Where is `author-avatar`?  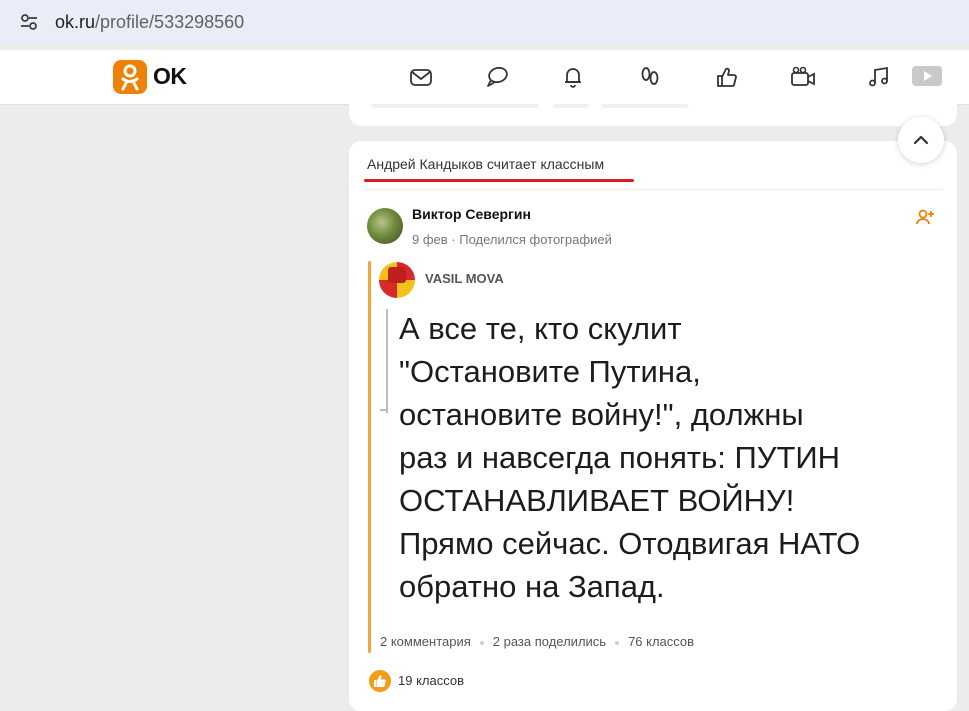 author-avatar is located at coordinates (385, 226).